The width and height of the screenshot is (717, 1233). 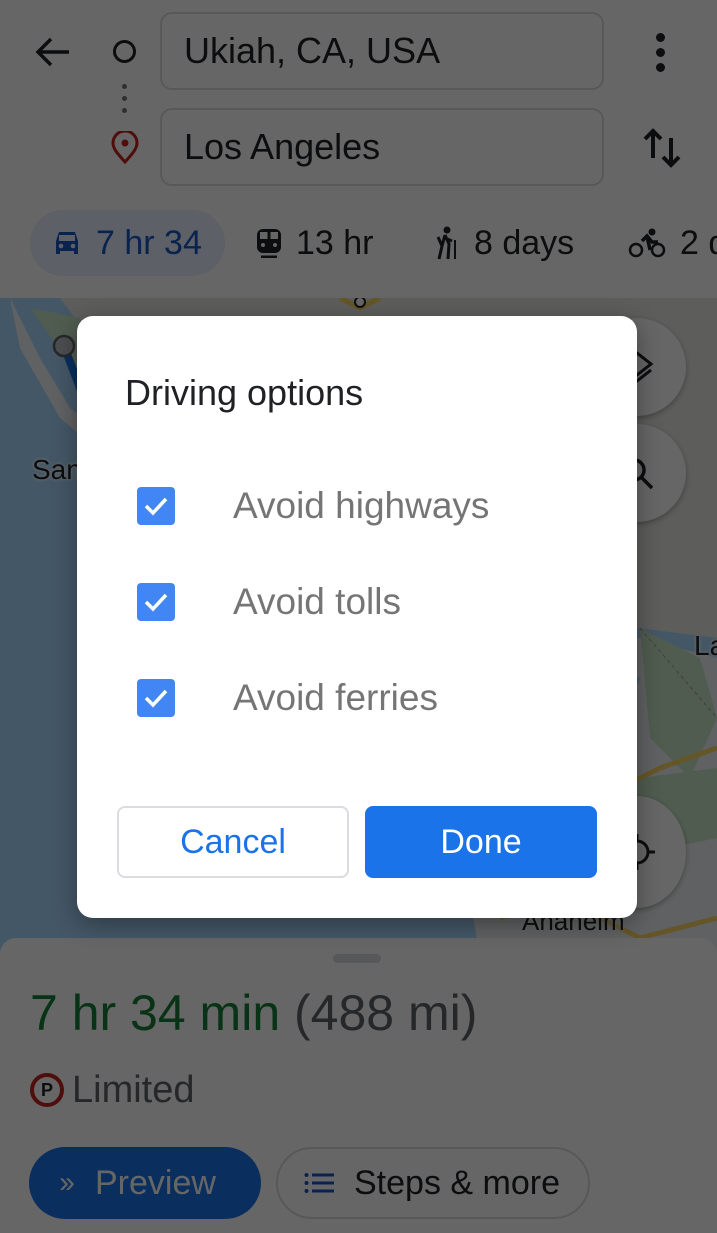 I want to click on option-avoid-highways: Avoid highways, so click(x=367, y=506).